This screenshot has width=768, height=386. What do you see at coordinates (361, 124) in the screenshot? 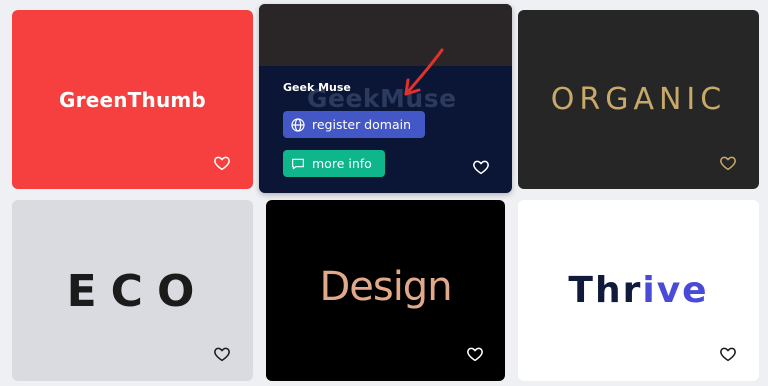
I see `register-domain-label: register domain` at bounding box center [361, 124].